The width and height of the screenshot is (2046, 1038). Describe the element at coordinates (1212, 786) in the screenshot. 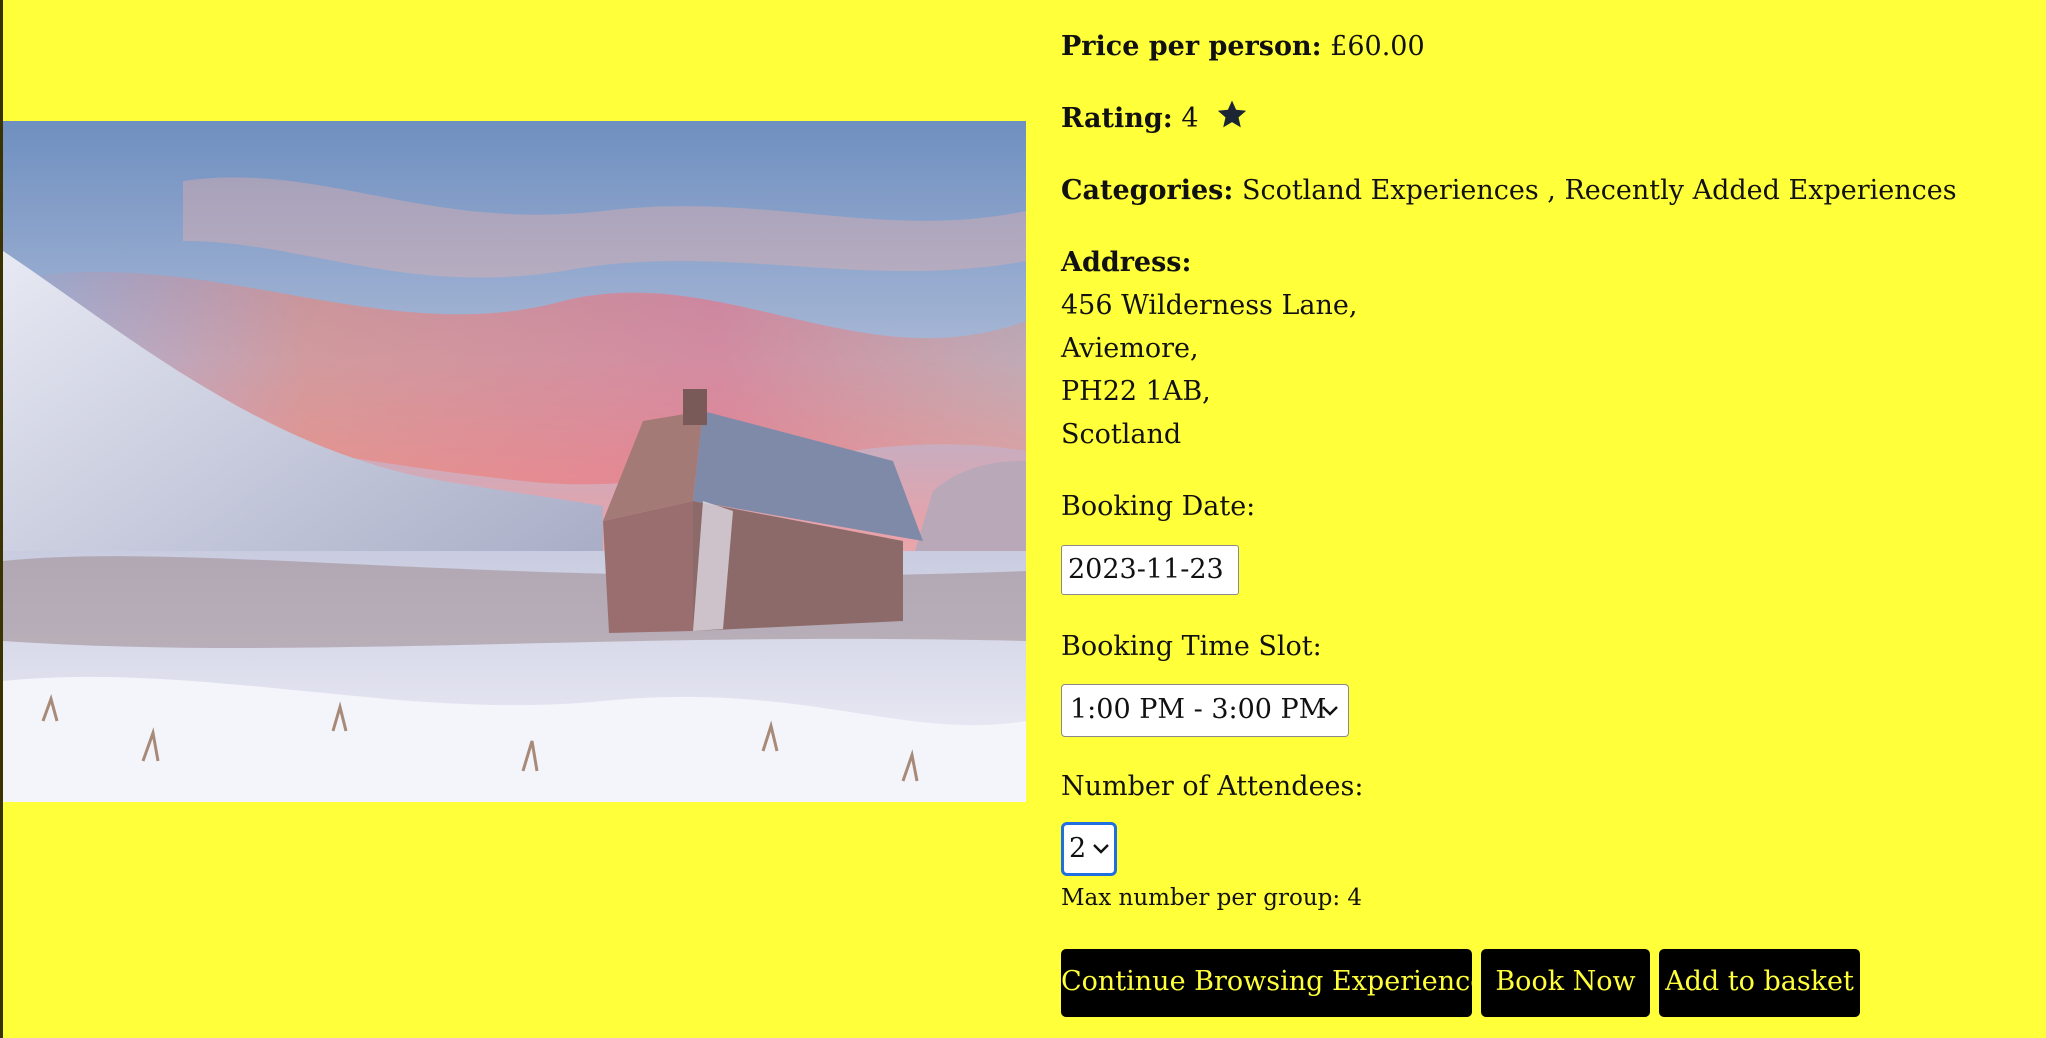

I see `attendees-label: Number of Attendees:` at that location.